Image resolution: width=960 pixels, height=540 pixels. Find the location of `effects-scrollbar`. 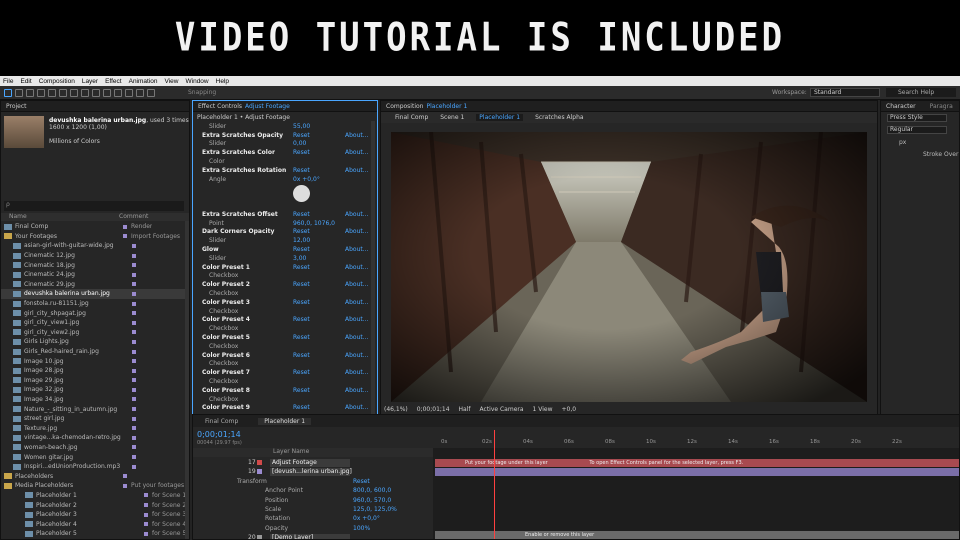

effects-scrollbar is located at coordinates (373, 268).